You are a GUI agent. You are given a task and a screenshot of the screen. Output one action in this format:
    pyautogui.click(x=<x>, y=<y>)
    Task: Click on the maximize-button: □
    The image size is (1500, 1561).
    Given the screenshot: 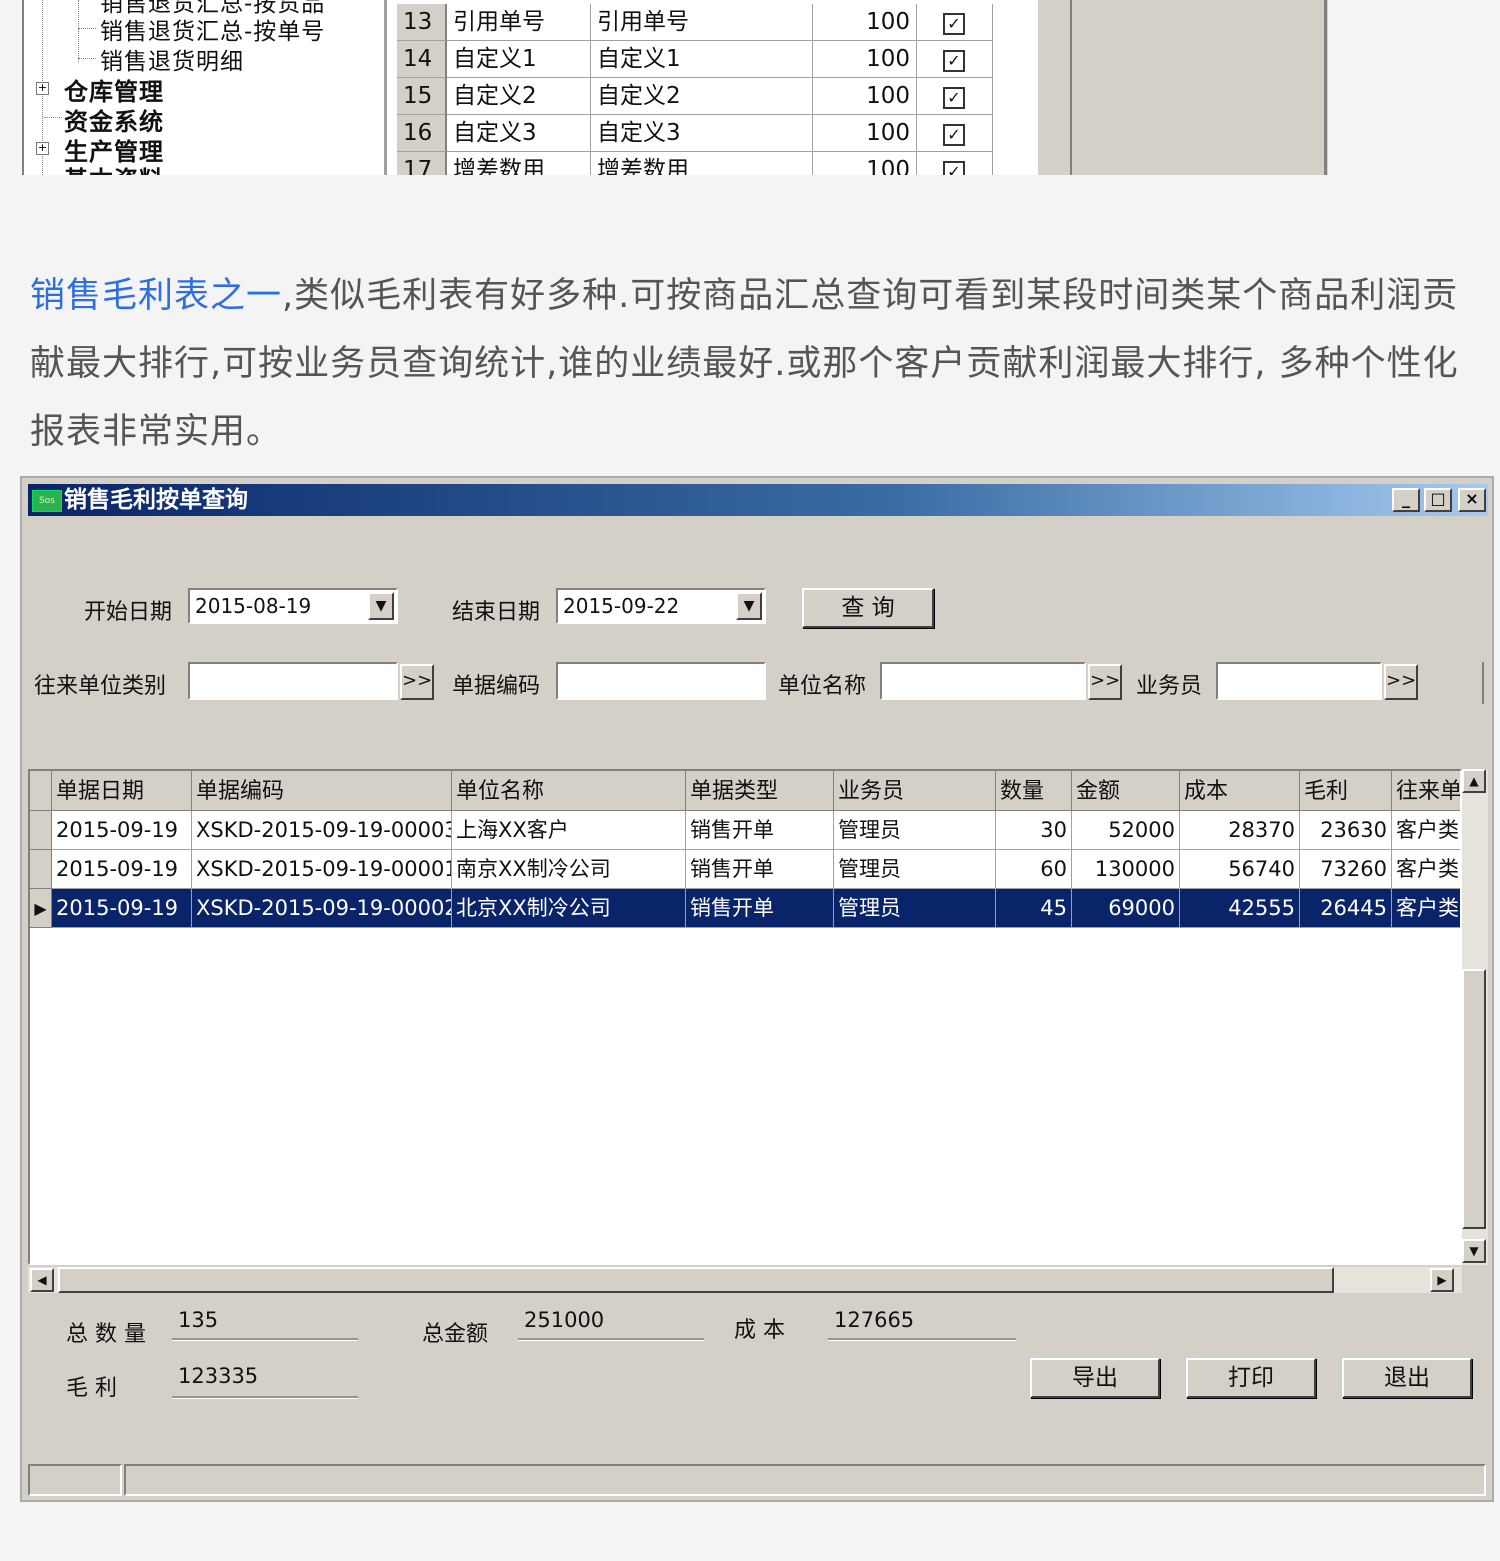 What is the action you would take?
    pyautogui.click(x=1438, y=500)
    